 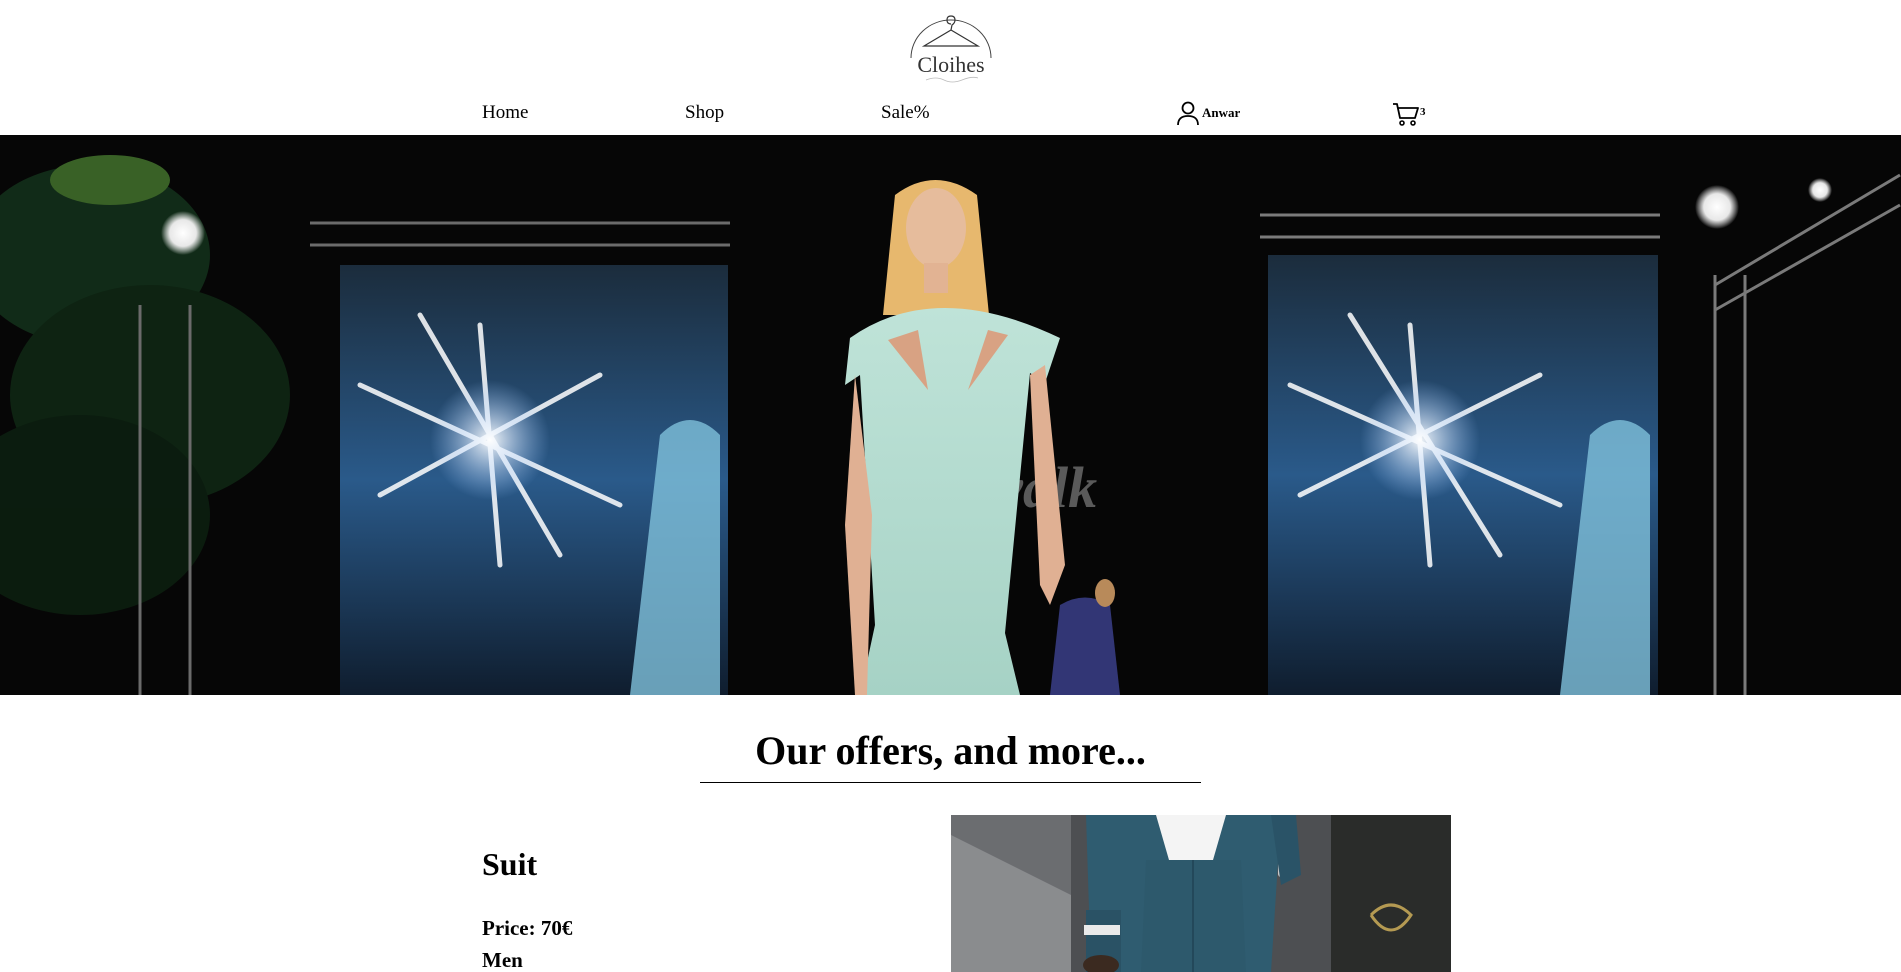 What do you see at coordinates (1423, 112) in the screenshot?
I see `cart-count-badge: 3` at bounding box center [1423, 112].